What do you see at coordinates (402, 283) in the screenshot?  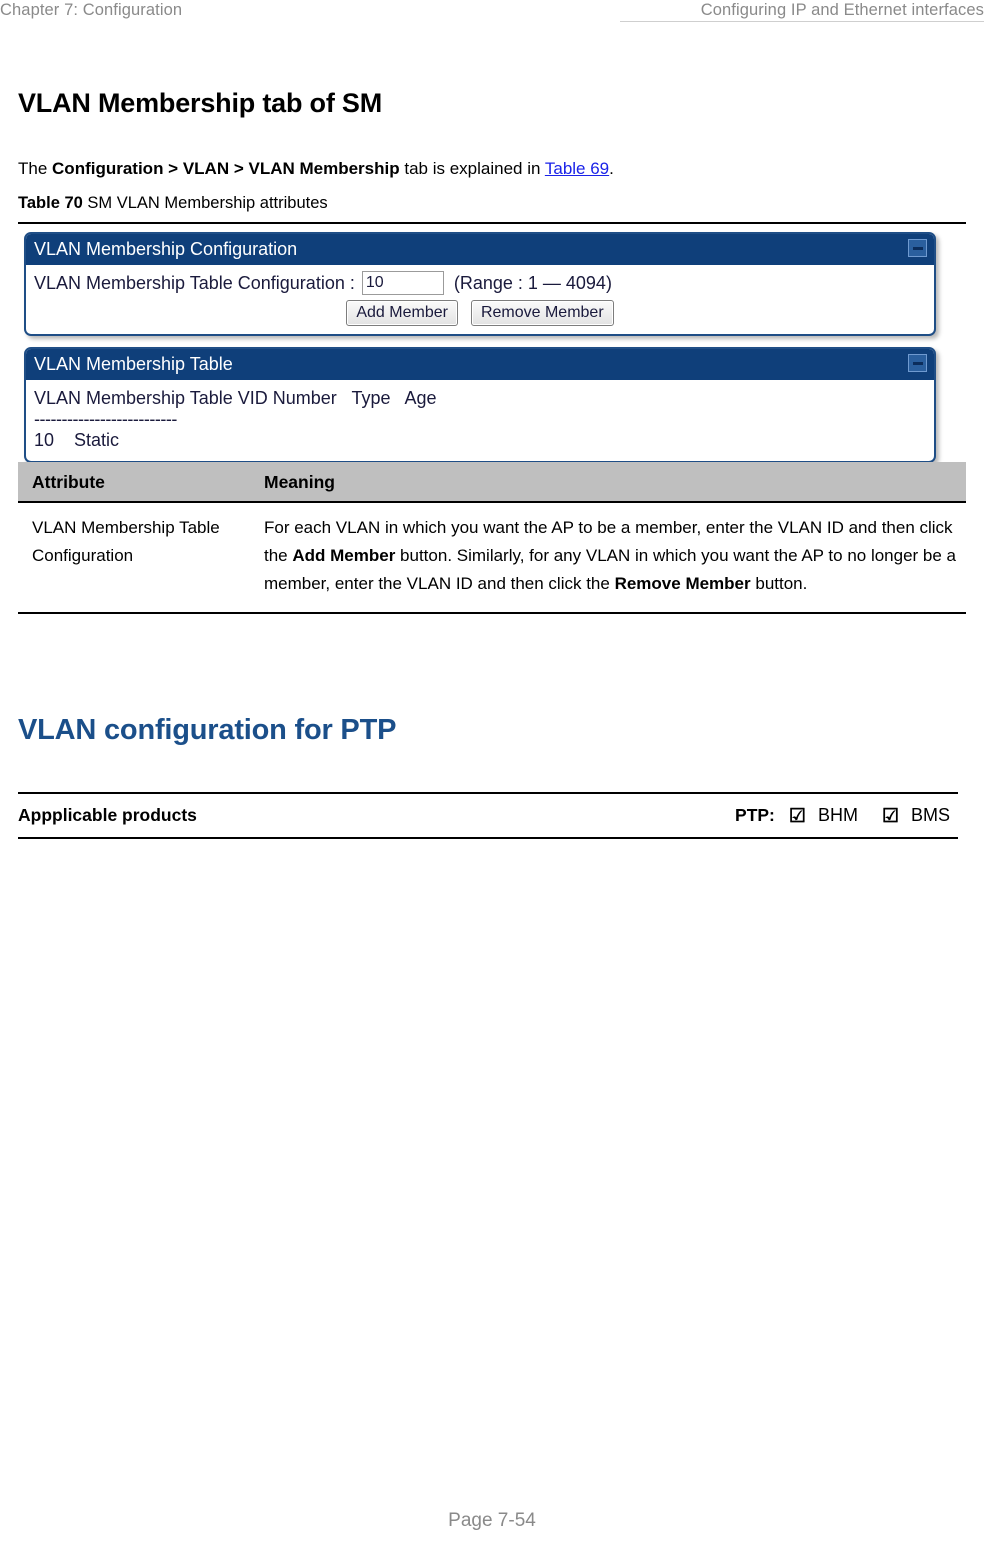 I see `vlan-id-input` at bounding box center [402, 283].